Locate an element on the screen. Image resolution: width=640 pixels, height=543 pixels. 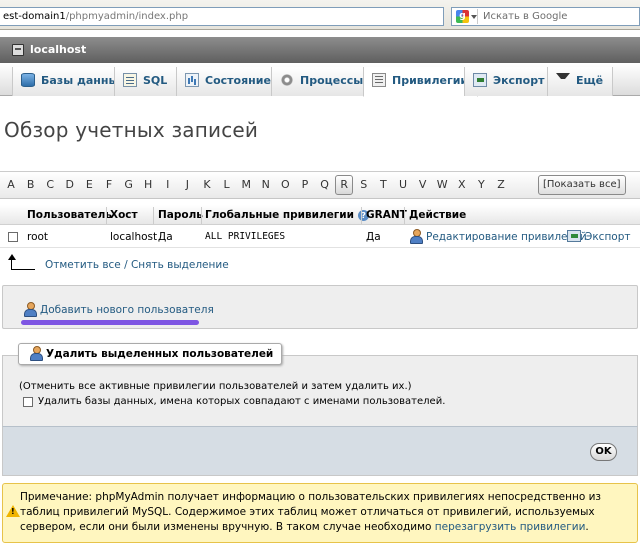
export-user-link: Экспорт is located at coordinates (599, 237).